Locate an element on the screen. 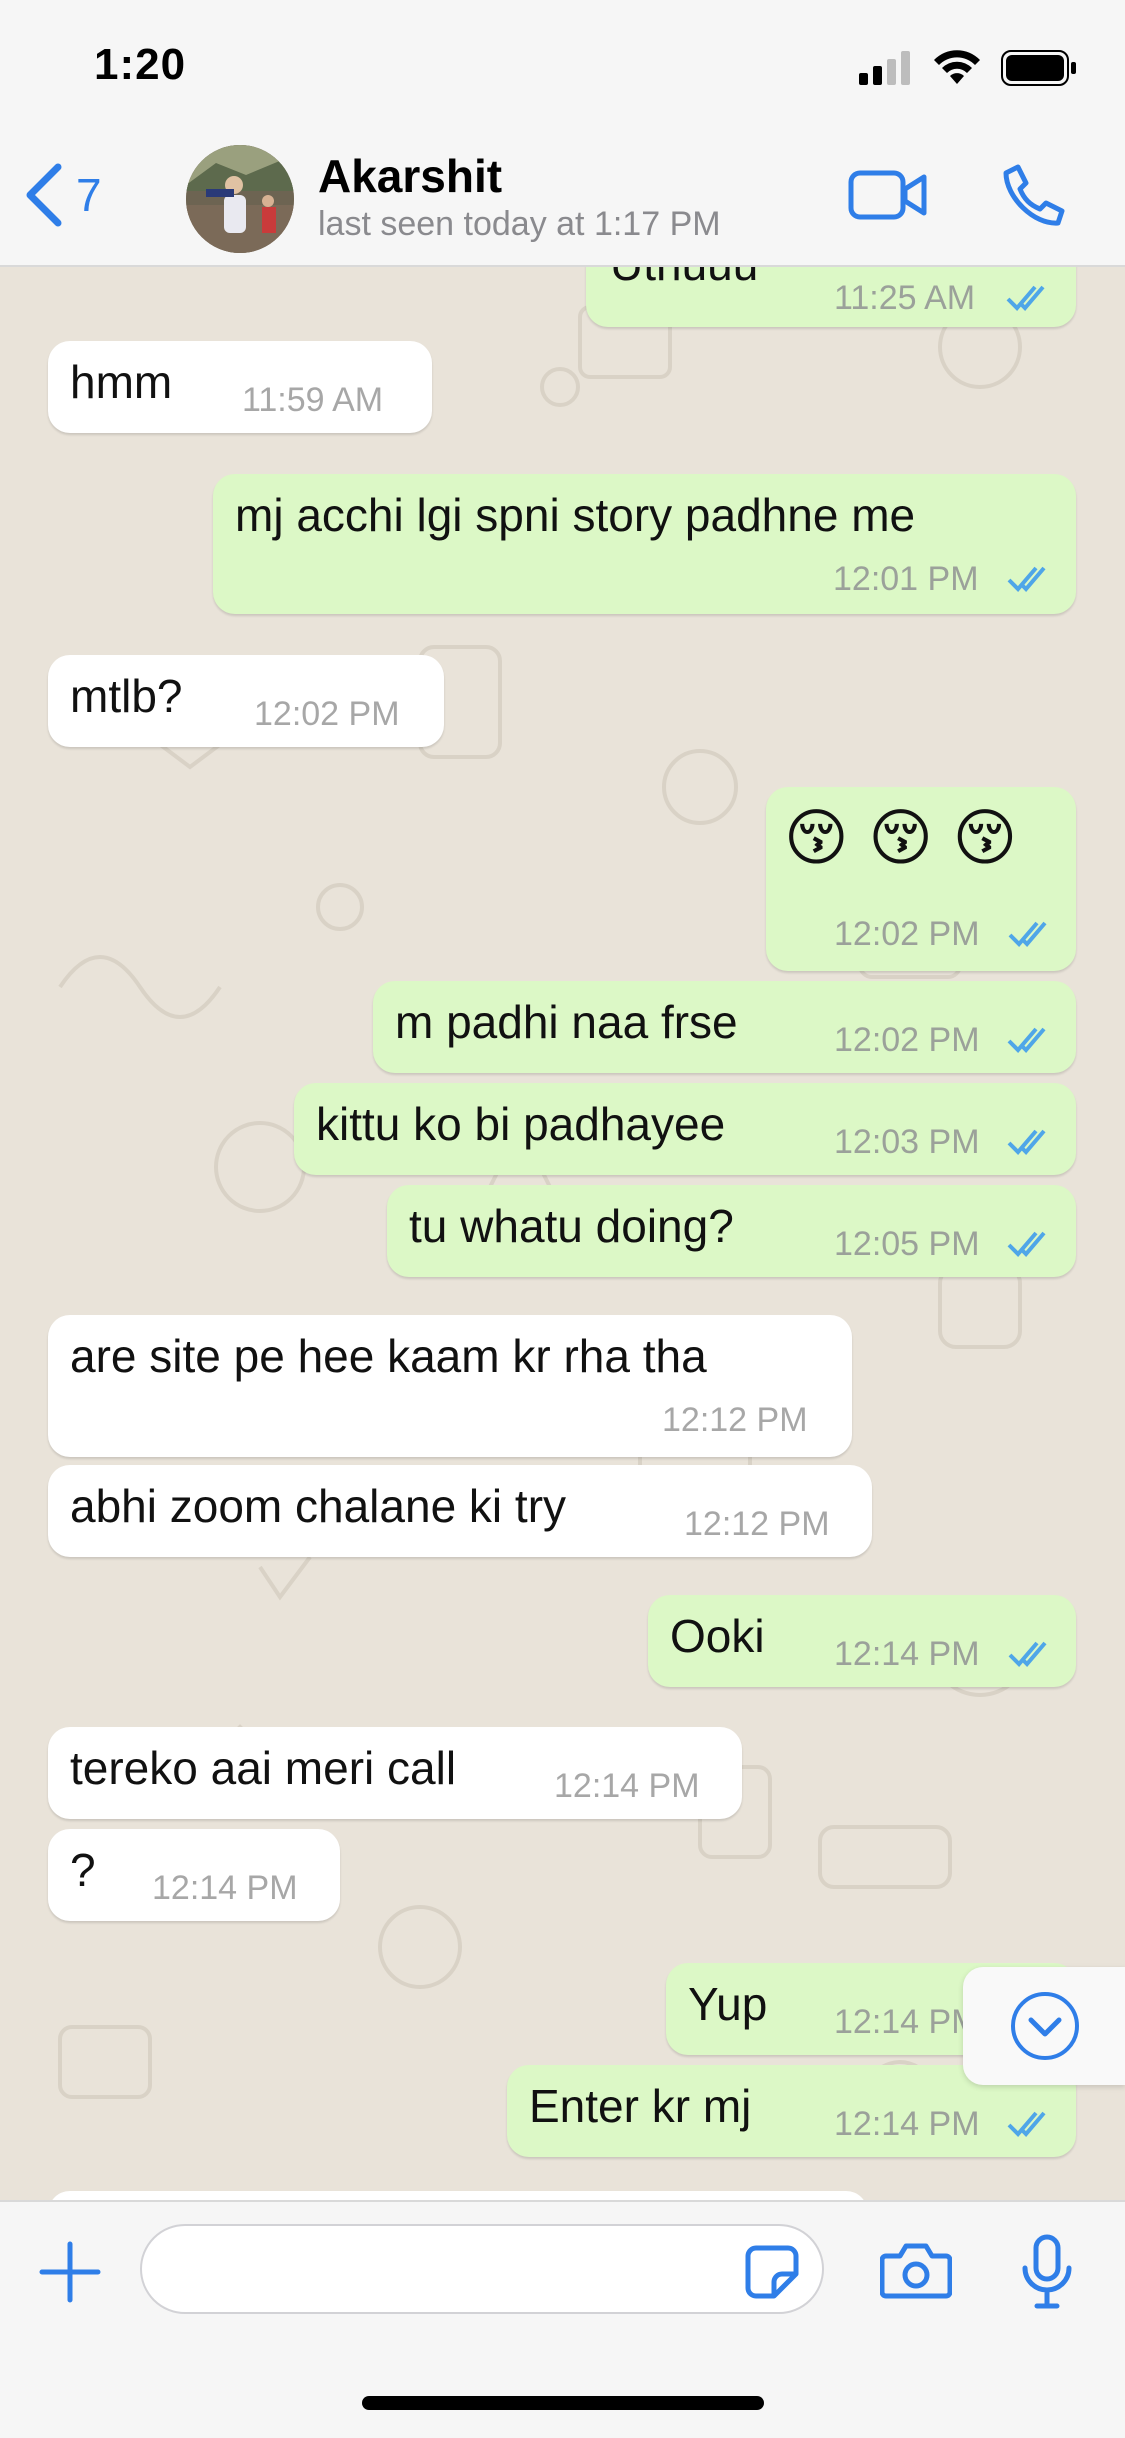  microphone-icon is located at coordinates (1047, 2271).